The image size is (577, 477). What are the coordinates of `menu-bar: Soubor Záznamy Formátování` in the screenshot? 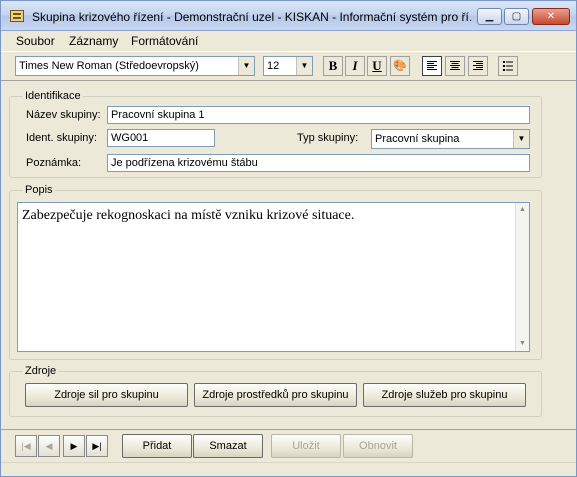 It's located at (288, 40).